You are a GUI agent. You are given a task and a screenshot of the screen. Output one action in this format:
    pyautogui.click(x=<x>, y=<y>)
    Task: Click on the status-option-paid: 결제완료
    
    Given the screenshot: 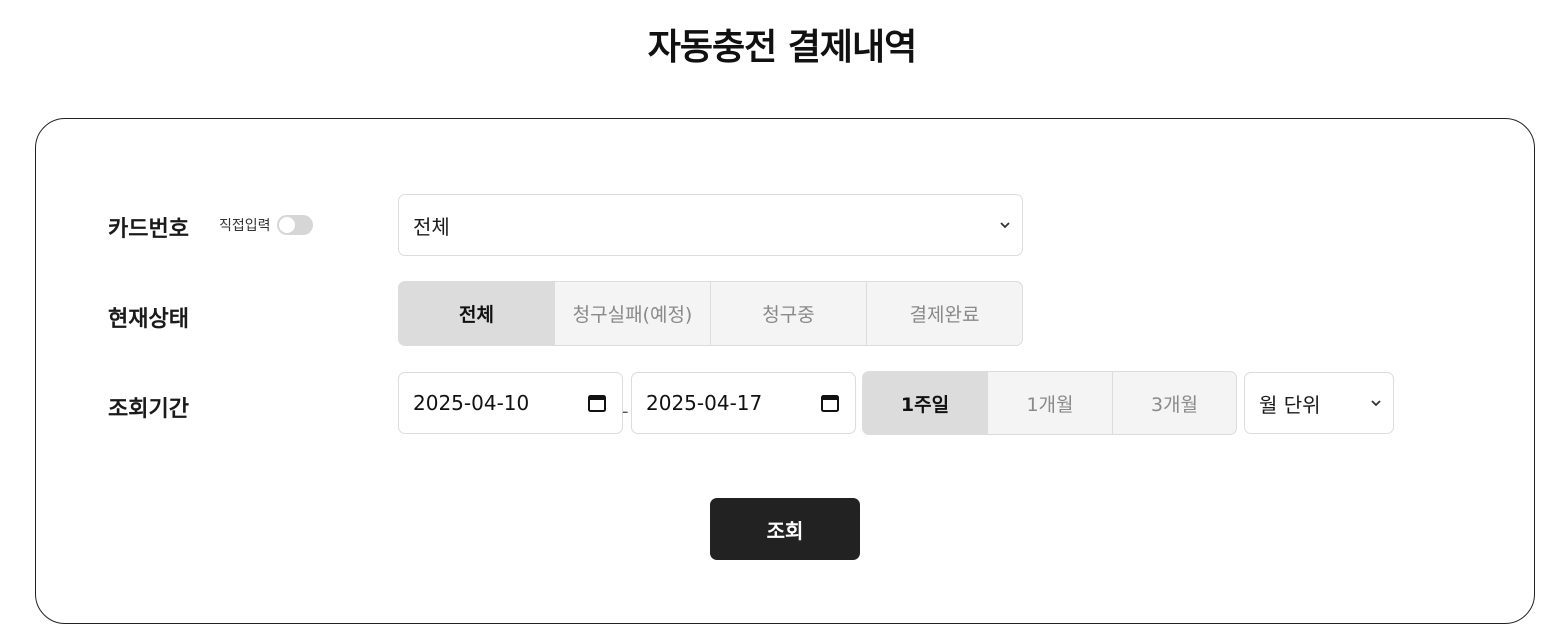 What is the action you would take?
    pyautogui.click(x=944, y=313)
    